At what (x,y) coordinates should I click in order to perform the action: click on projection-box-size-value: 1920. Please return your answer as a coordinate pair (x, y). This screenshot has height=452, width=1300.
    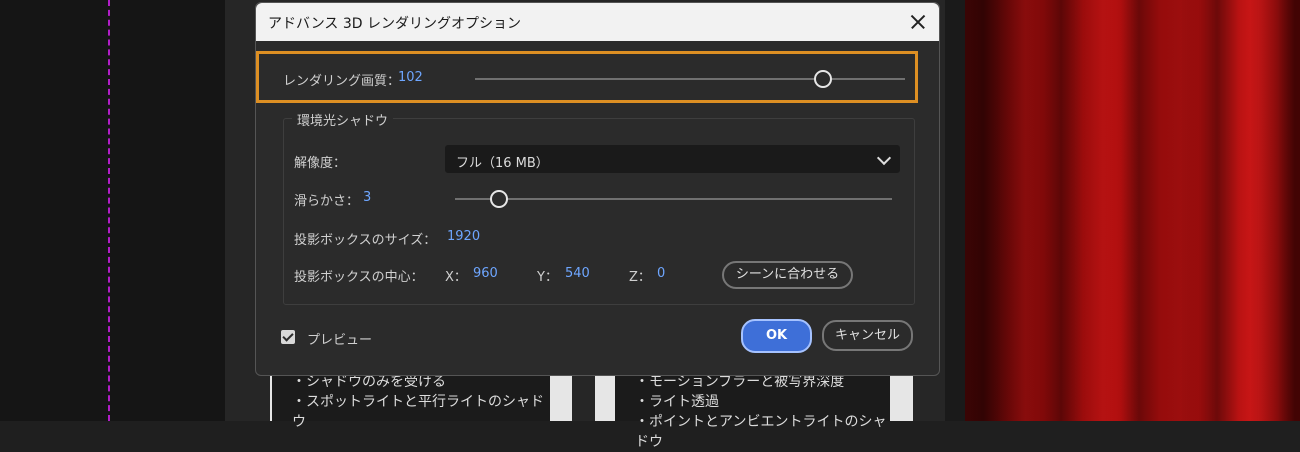
    Looking at the image, I should click on (463, 236).